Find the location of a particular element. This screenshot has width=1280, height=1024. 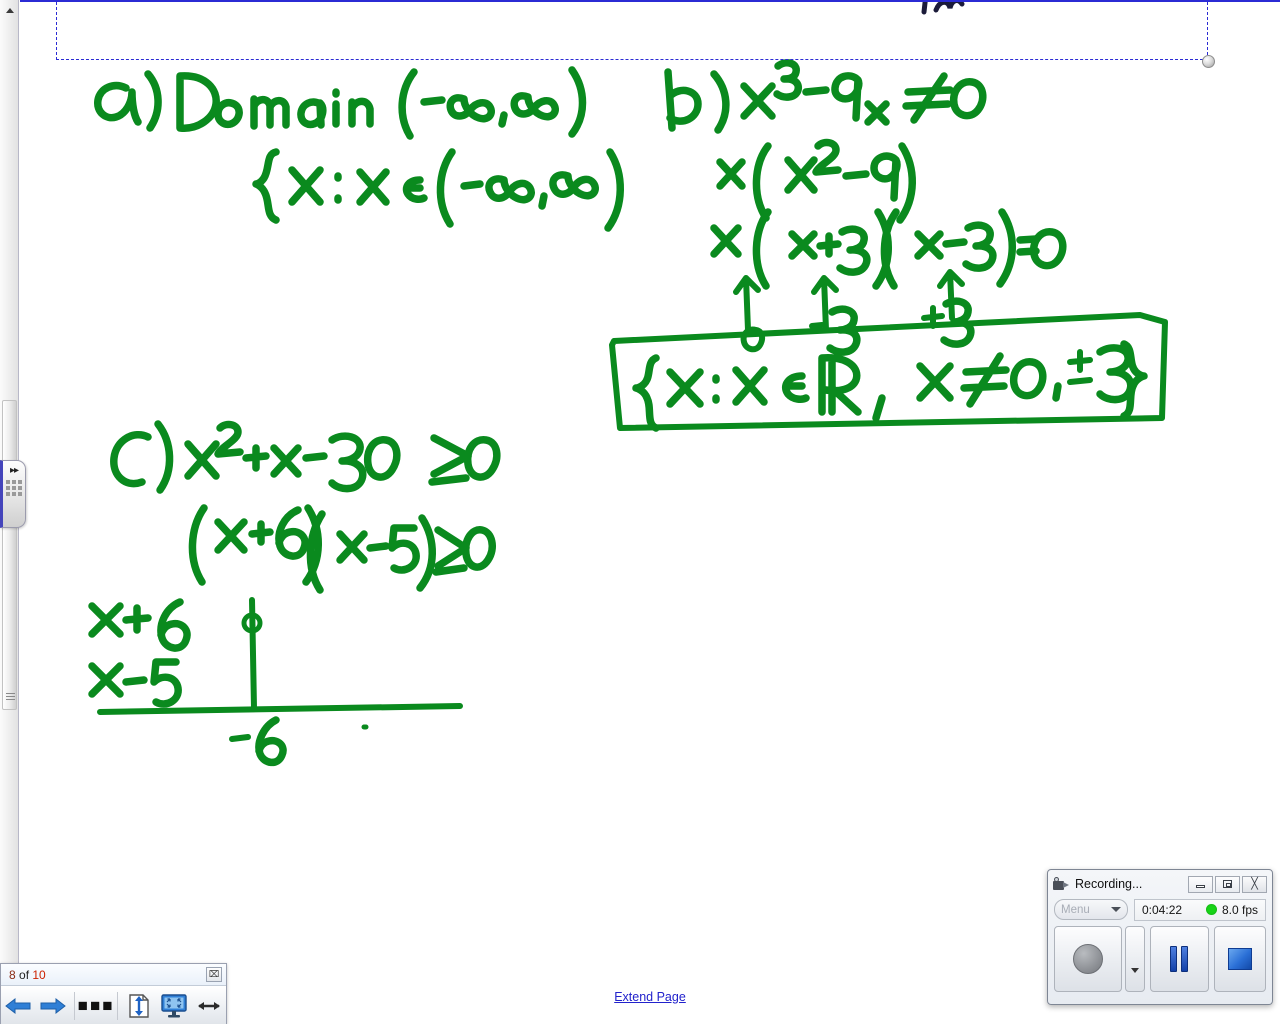

record-options-button is located at coordinates (1135, 959).